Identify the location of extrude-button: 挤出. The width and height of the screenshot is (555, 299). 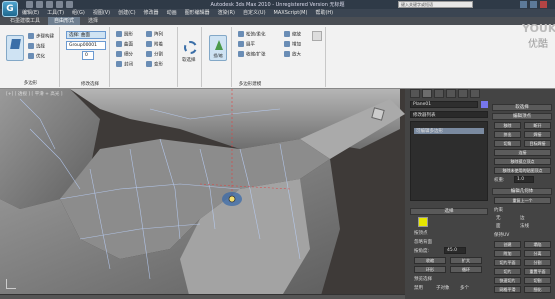
(507, 134).